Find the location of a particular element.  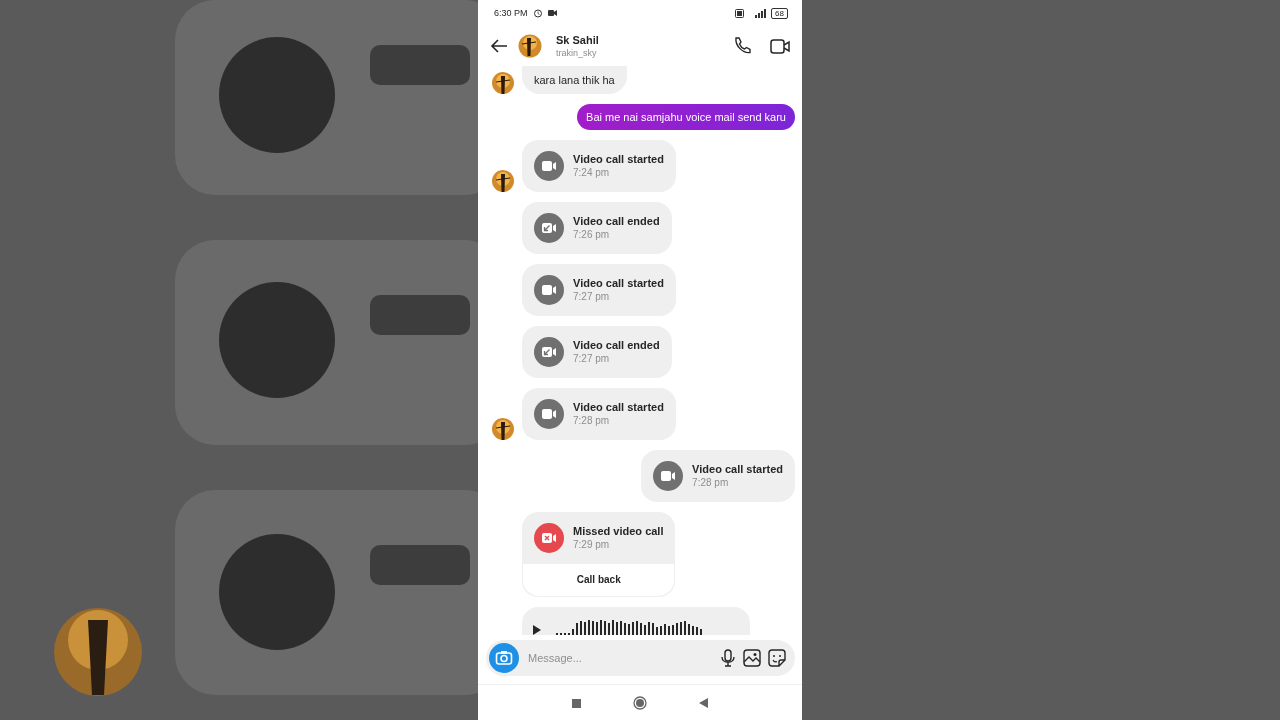

call-title: Missed video call is located at coordinates (618, 531).